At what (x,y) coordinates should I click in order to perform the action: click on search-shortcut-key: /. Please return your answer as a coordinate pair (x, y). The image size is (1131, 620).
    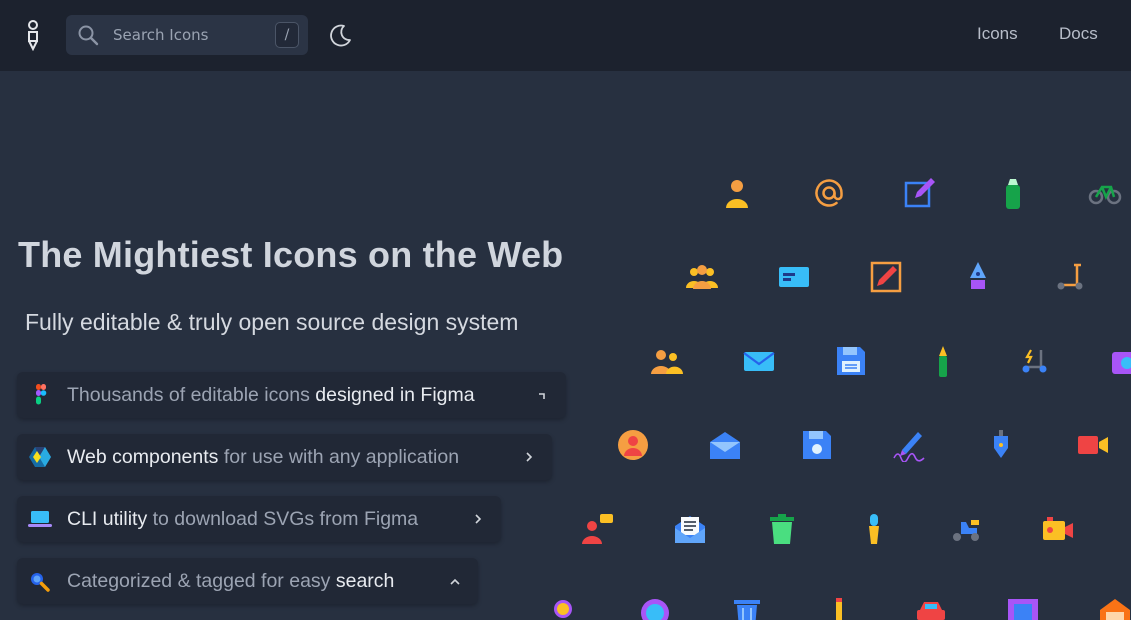
    Looking at the image, I should click on (287, 35).